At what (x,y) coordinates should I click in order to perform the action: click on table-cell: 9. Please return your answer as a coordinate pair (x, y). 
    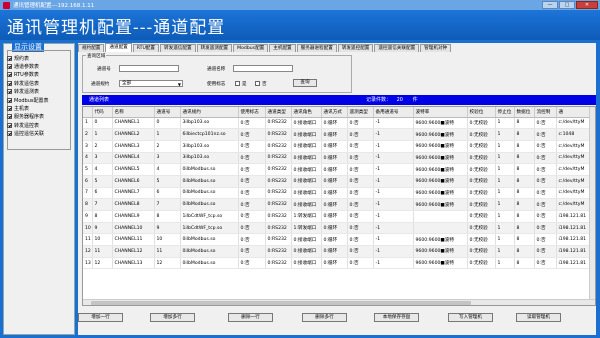
    Looking at the image, I should click on (88, 216).